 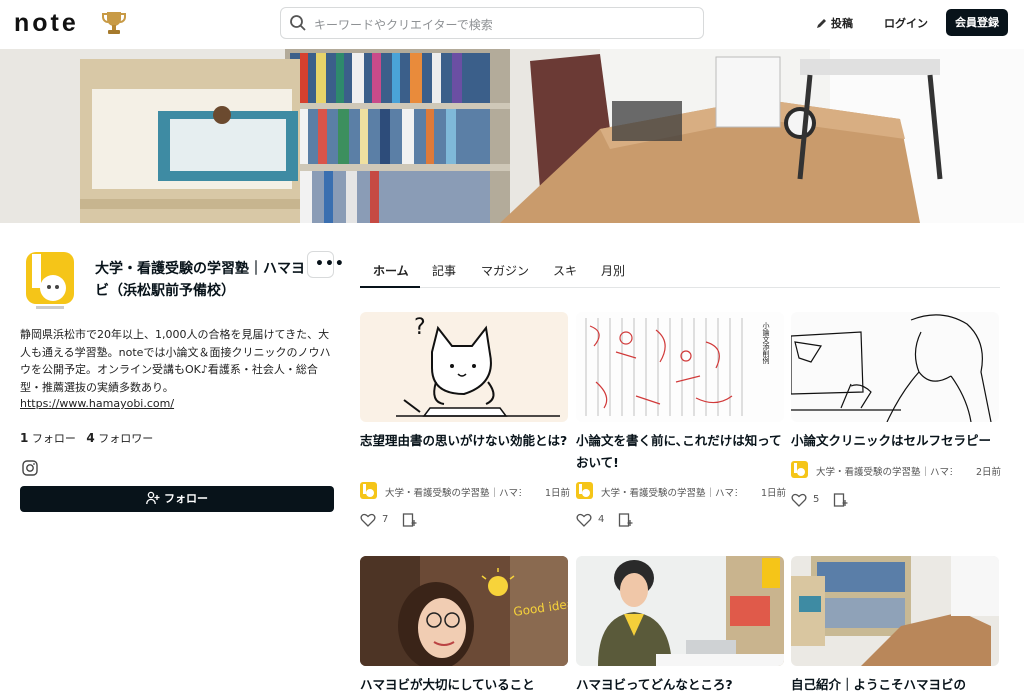 What do you see at coordinates (821, 23) in the screenshot?
I see `pencil-icon` at bounding box center [821, 23].